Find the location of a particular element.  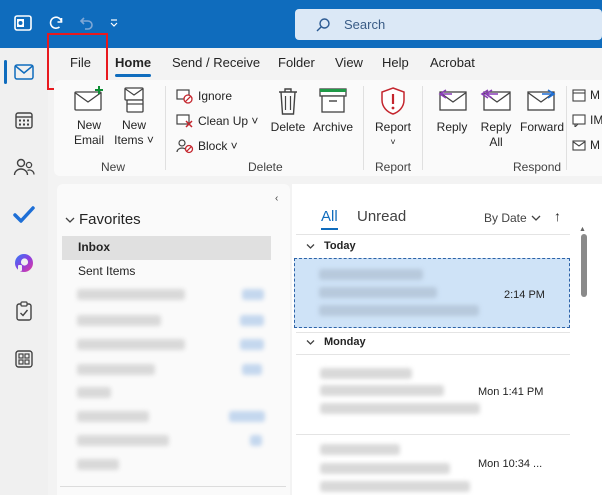

message-time: 2:14 PM is located at coordinates (524, 295).